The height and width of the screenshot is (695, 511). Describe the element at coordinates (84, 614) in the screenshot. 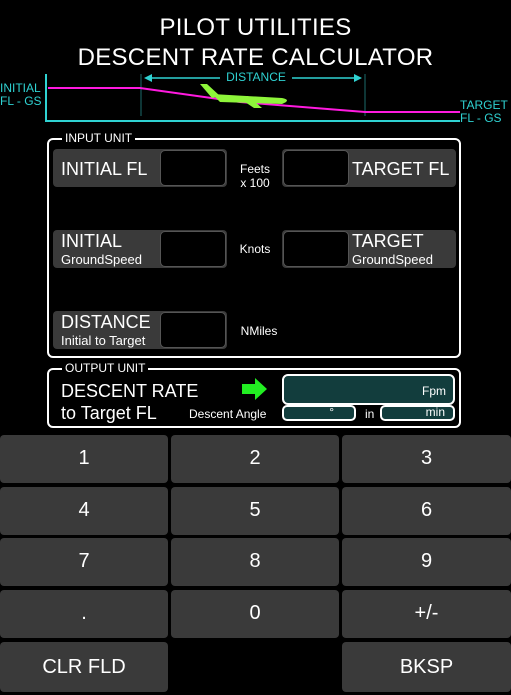

I see `key-decimal: .` at that location.